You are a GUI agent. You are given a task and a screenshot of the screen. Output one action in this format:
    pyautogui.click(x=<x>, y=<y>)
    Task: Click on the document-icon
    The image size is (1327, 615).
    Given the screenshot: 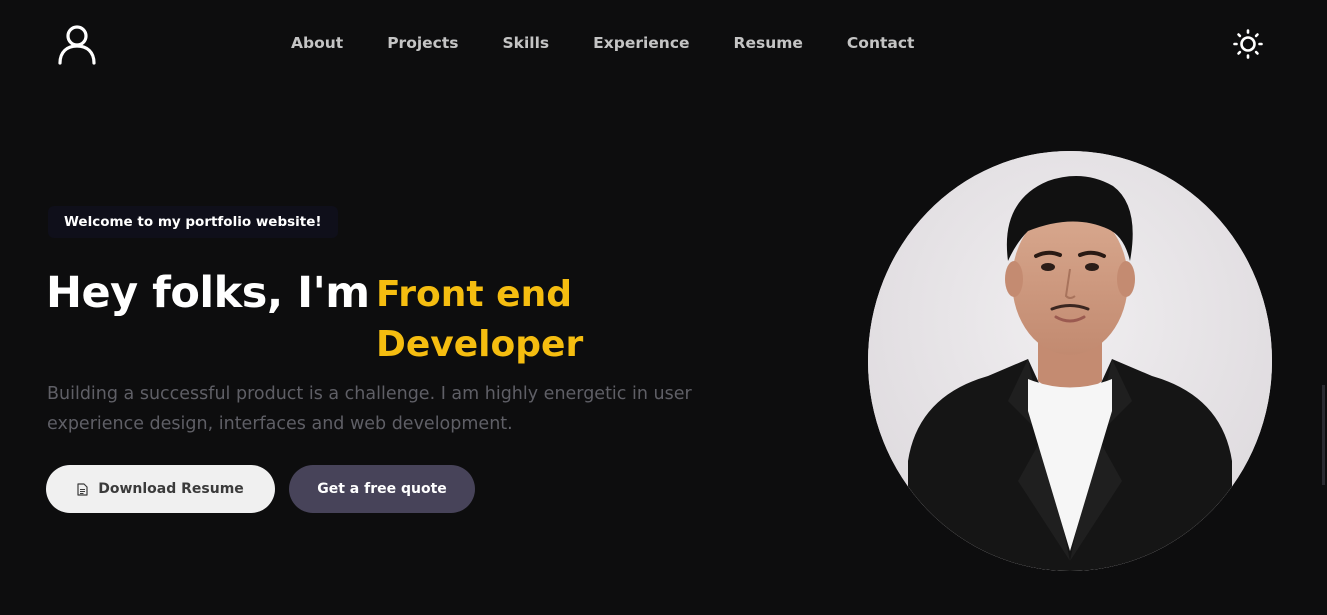 What is the action you would take?
    pyautogui.click(x=82, y=489)
    